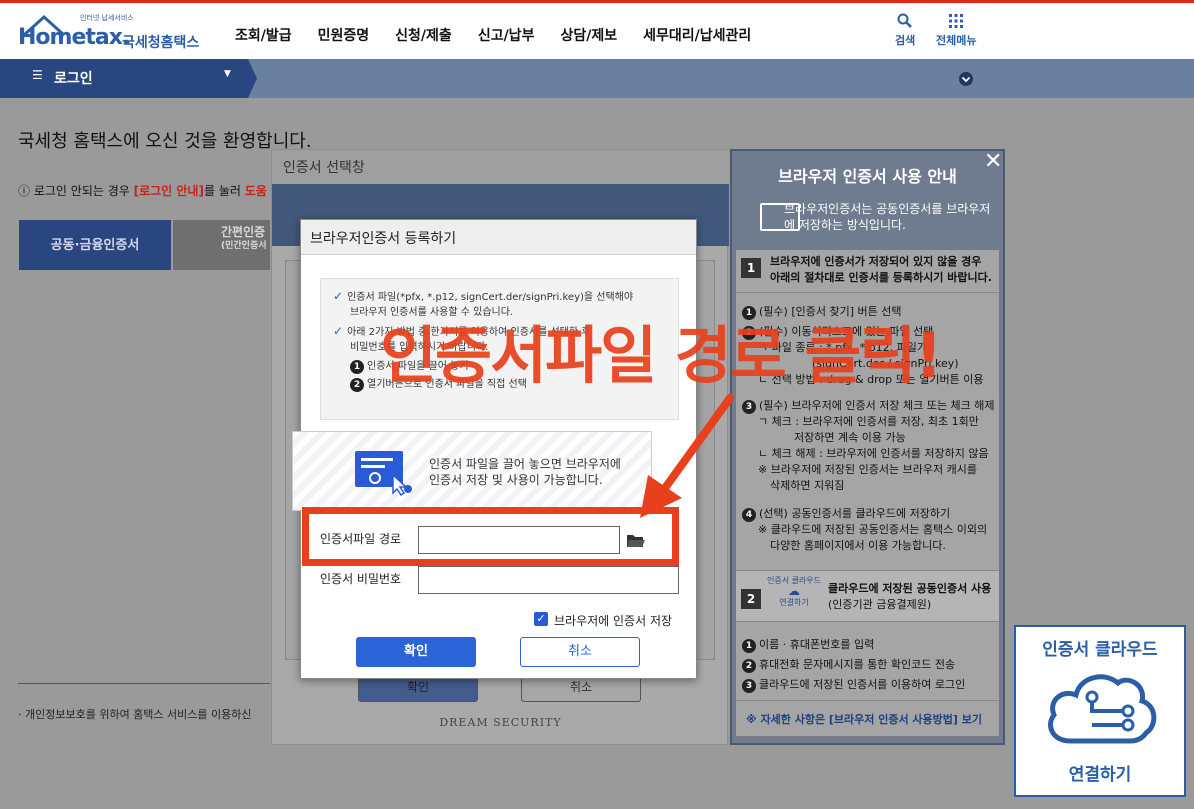  What do you see at coordinates (95, 245) in the screenshot?
I see `tab-joint-cert: 공동·금융인증서` at bounding box center [95, 245].